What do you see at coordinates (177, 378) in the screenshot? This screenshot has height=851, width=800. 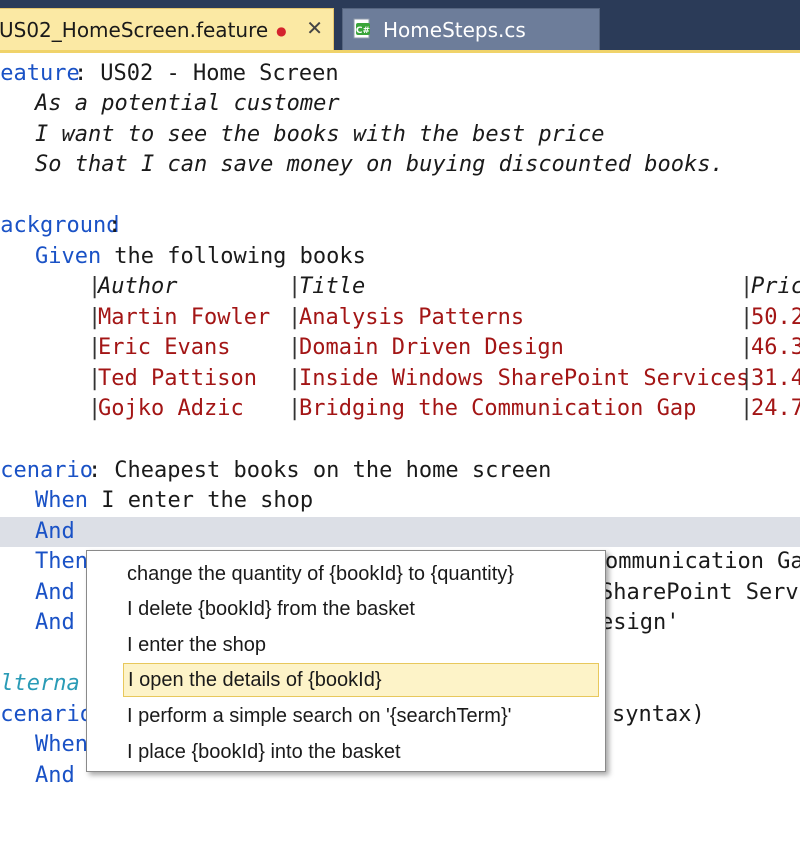 I see `table-cell: Ted Pattison` at bounding box center [177, 378].